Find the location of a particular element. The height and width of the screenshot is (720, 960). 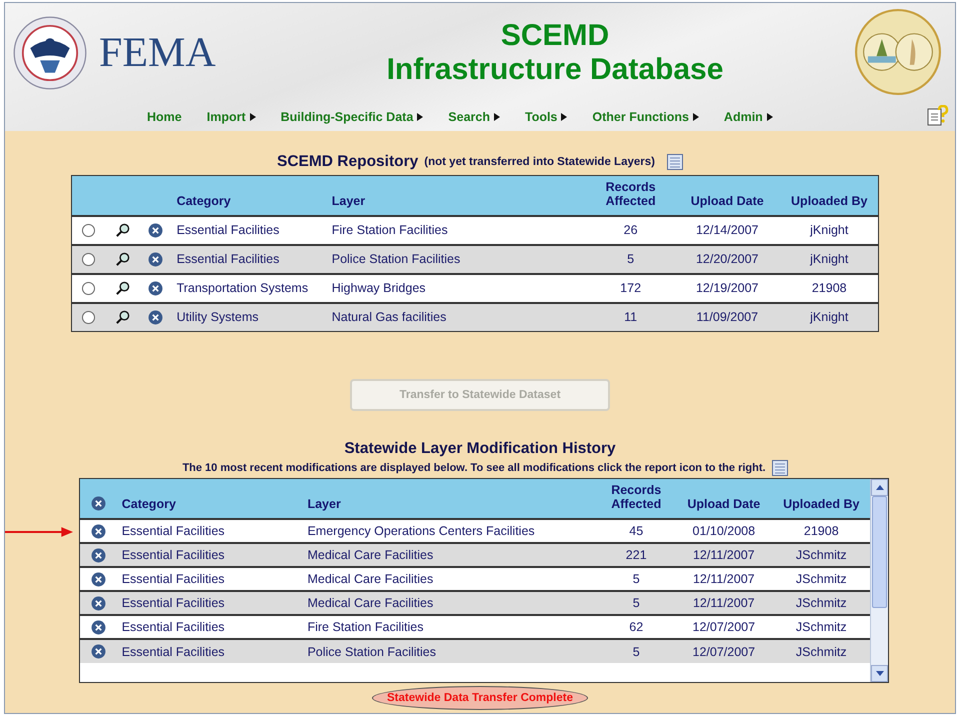

app-subtitle: Infrastructure Database is located at coordinates (555, 70).